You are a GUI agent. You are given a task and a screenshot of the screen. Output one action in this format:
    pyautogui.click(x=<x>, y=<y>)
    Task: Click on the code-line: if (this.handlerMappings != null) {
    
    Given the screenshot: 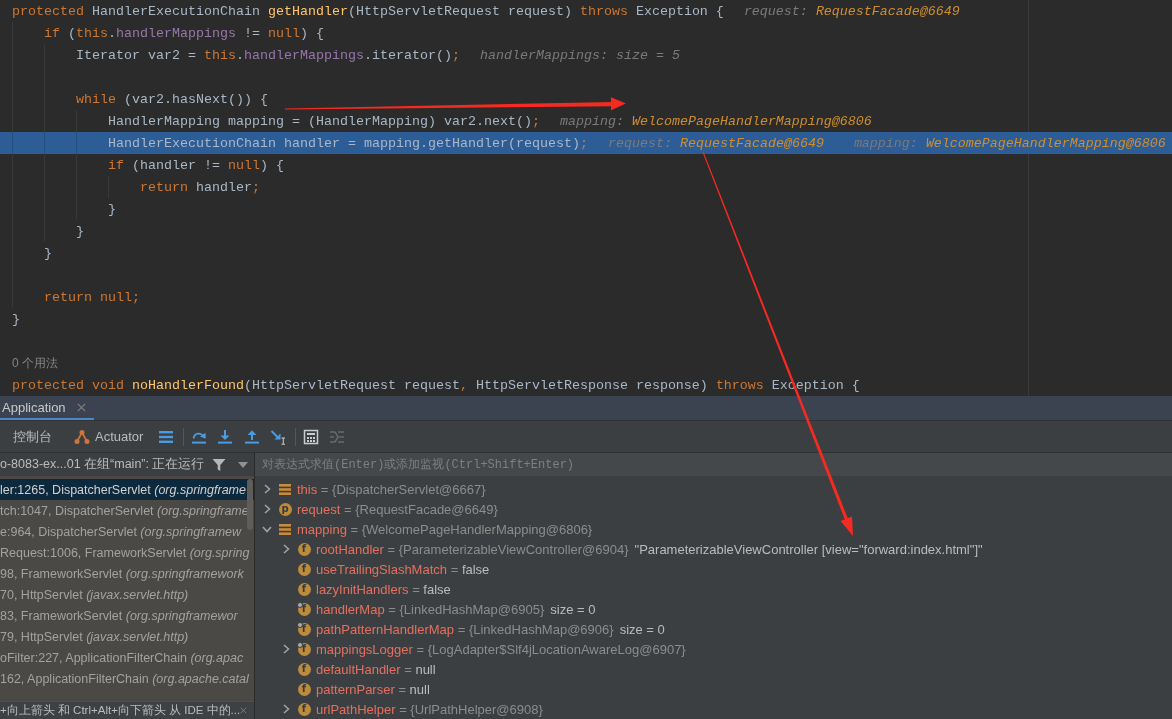 What is the action you would take?
    pyautogui.click(x=184, y=33)
    